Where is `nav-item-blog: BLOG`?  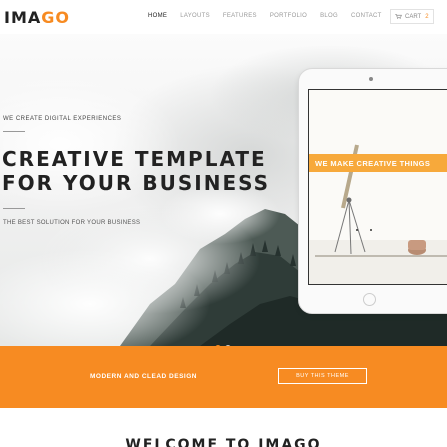
nav-item-blog: BLOG is located at coordinates (329, 16).